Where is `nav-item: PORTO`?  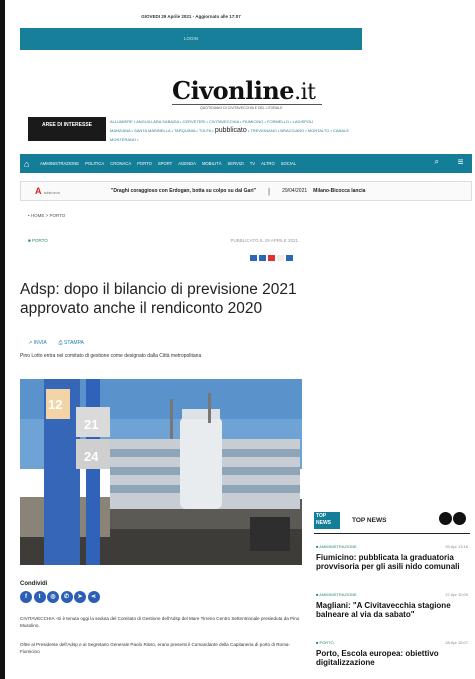
nav-item: PORTO is located at coordinates (144, 163).